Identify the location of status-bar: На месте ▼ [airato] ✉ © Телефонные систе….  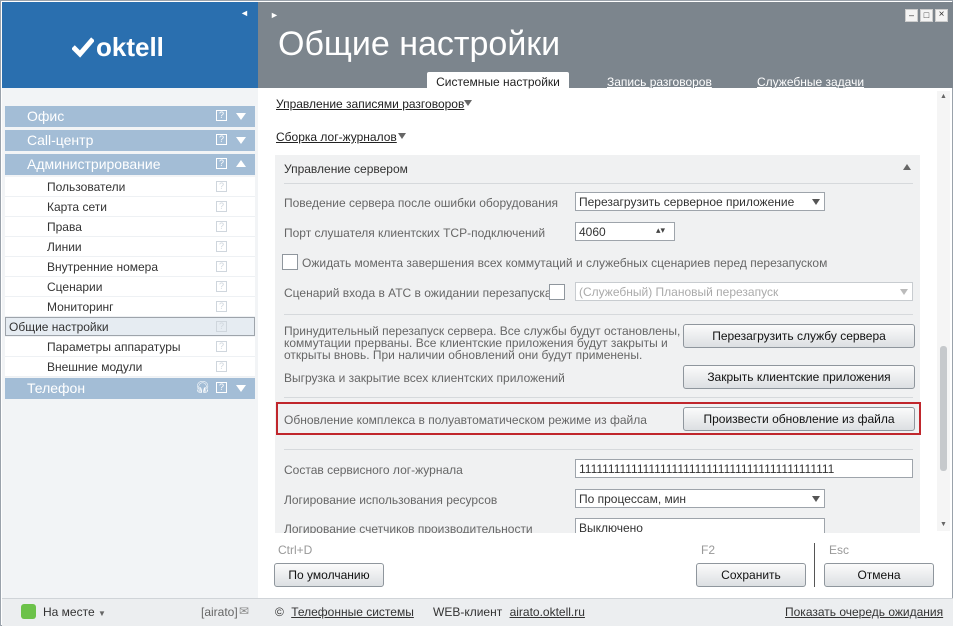
(477, 612).